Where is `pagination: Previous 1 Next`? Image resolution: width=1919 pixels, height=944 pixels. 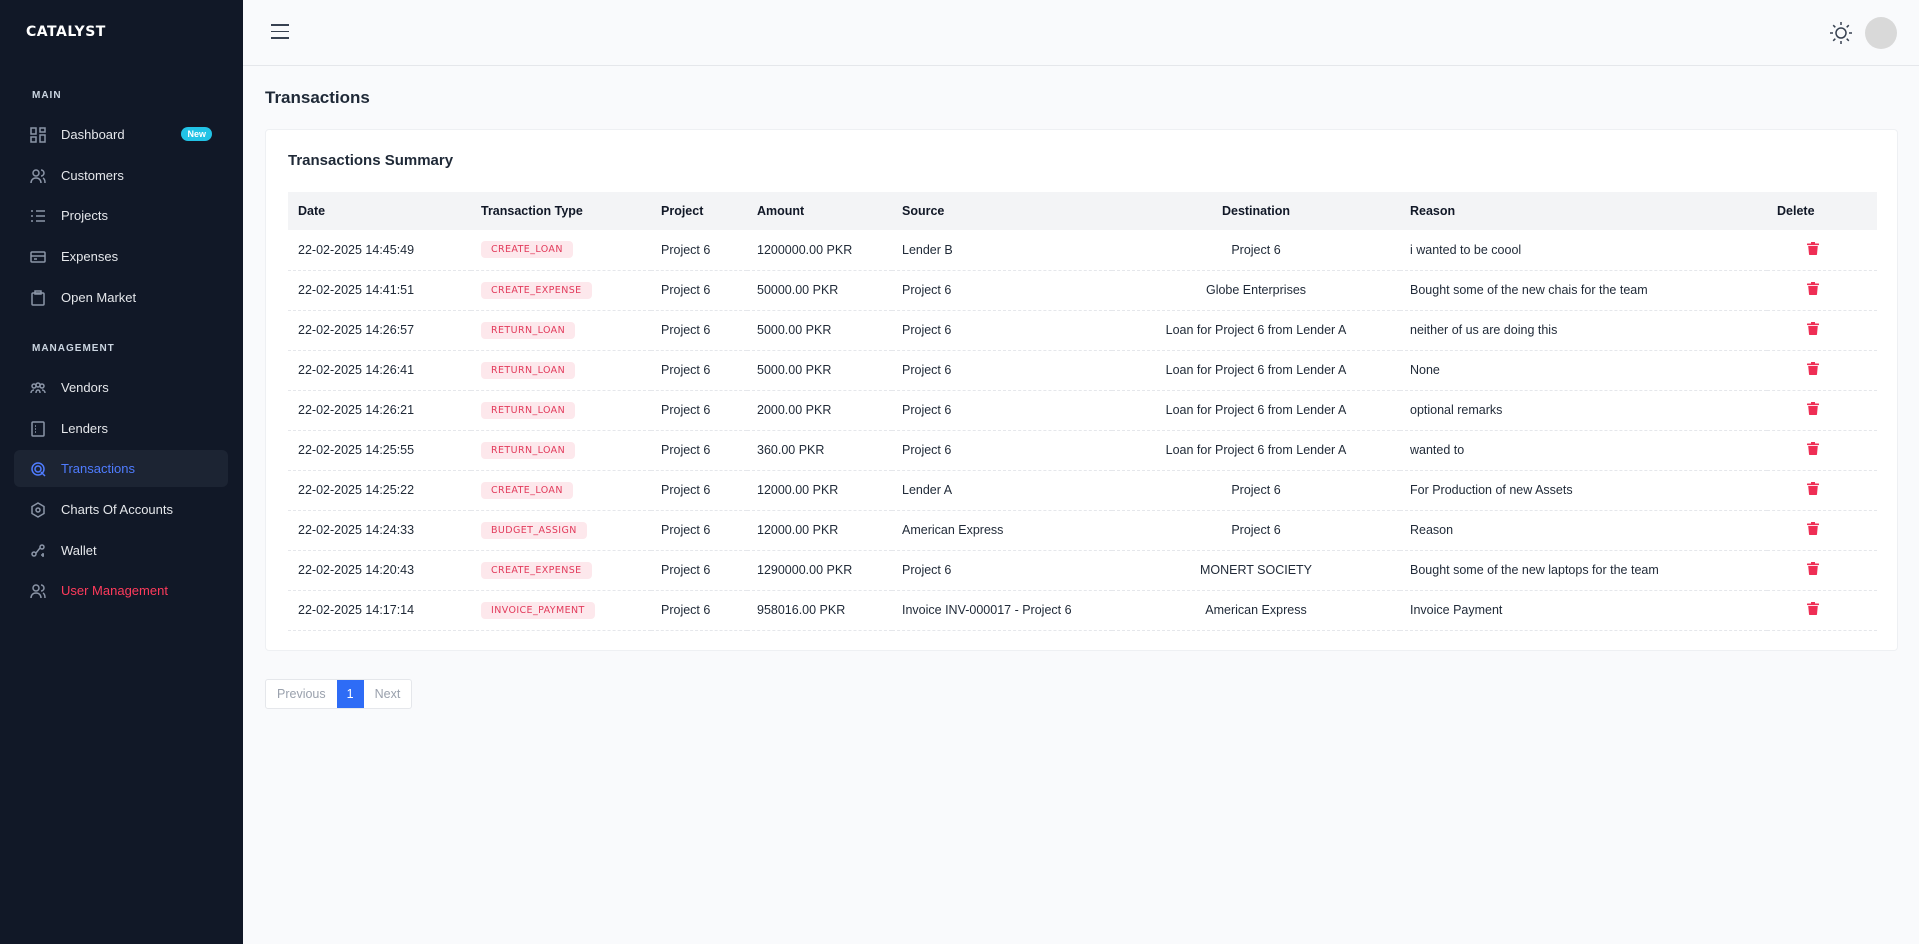 pagination: Previous 1 Next is located at coordinates (339, 694).